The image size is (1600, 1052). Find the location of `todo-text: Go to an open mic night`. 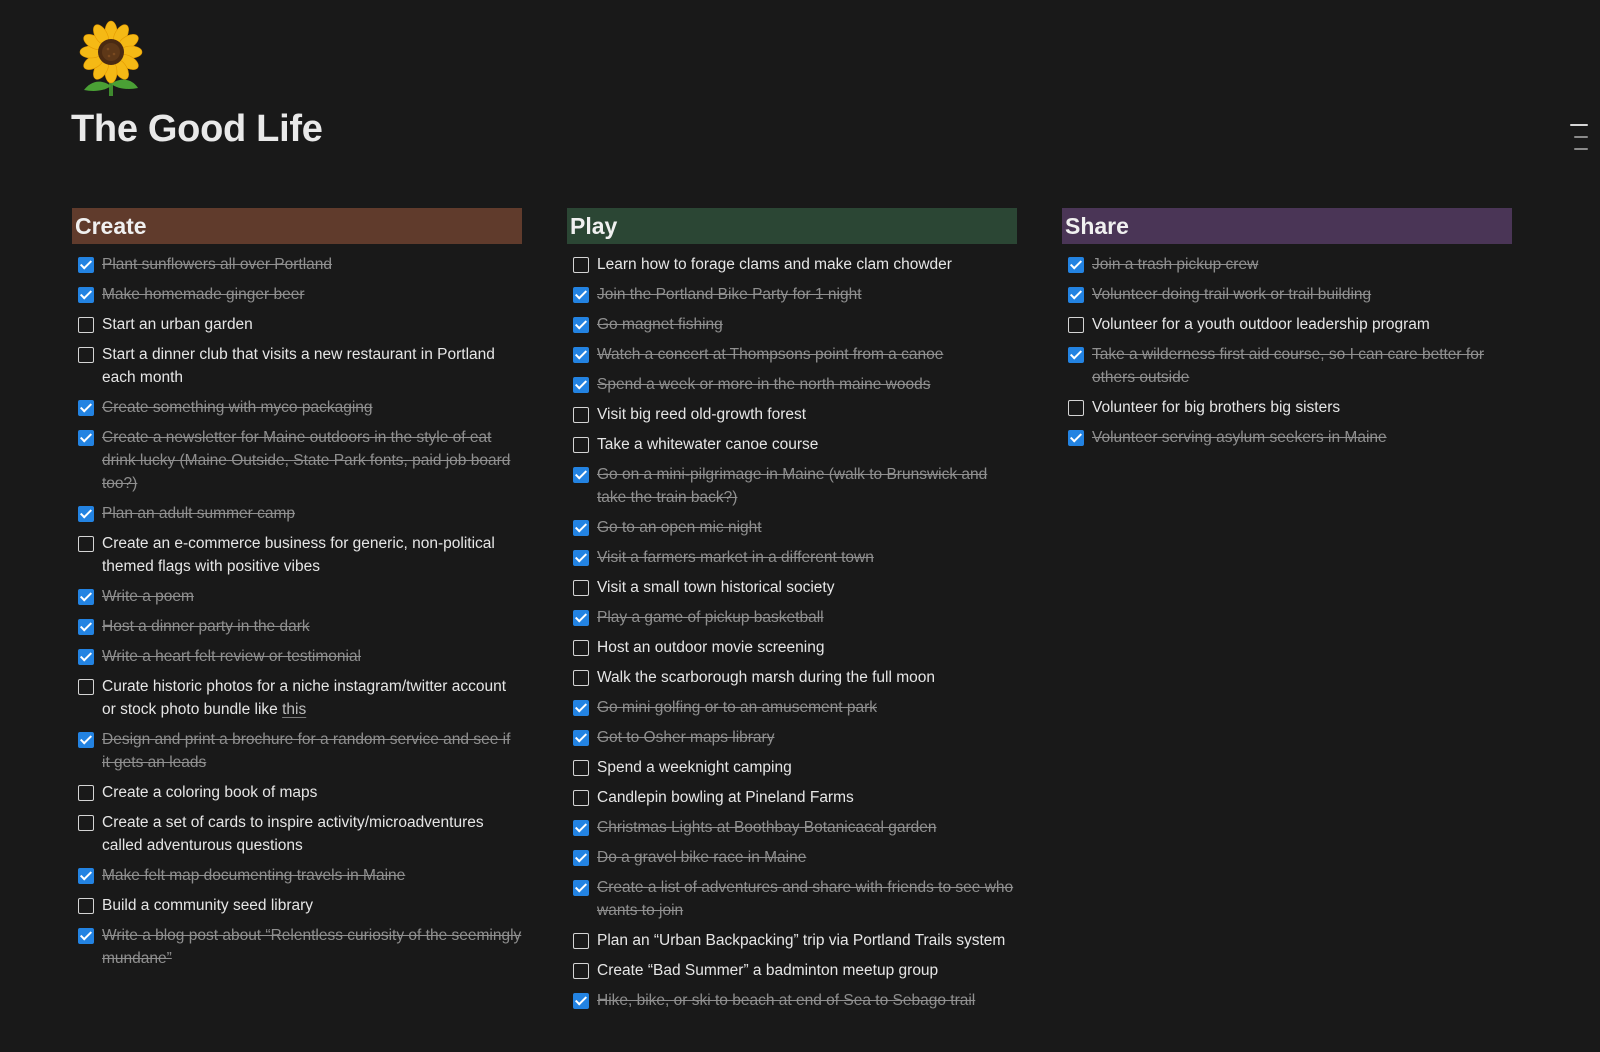

todo-text: Go to an open mic night is located at coordinates (807, 527).